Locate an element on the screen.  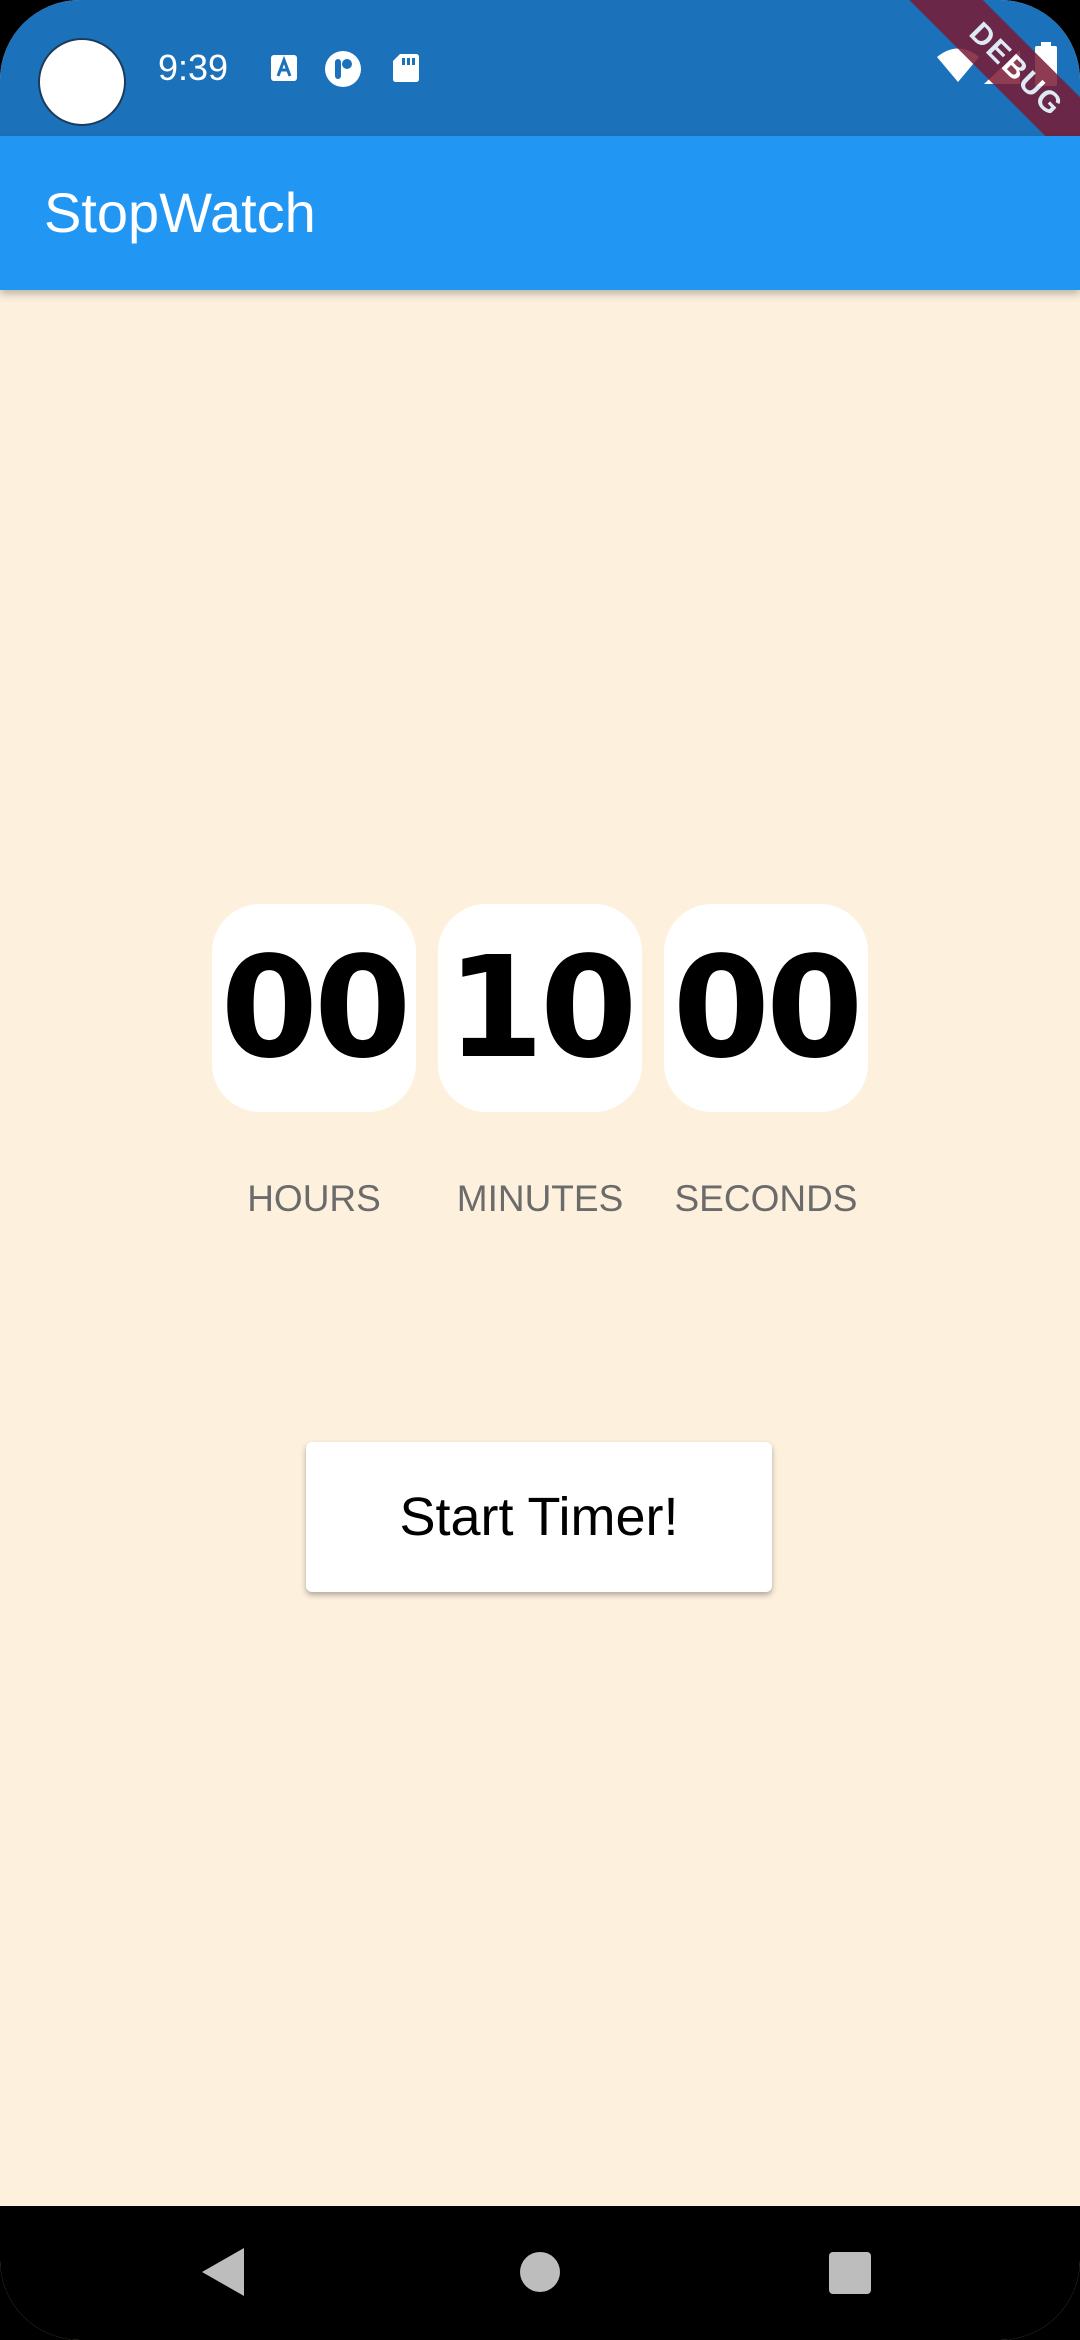
app-title: StopWatch is located at coordinates (180, 212).